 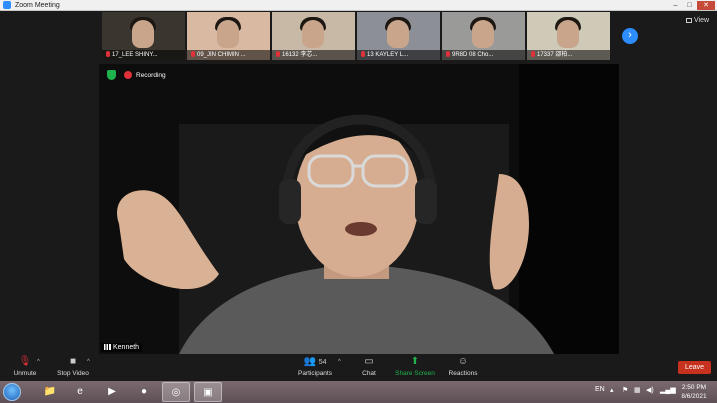 I want to click on share-screen-icon: ⬆, so click(x=415, y=361).